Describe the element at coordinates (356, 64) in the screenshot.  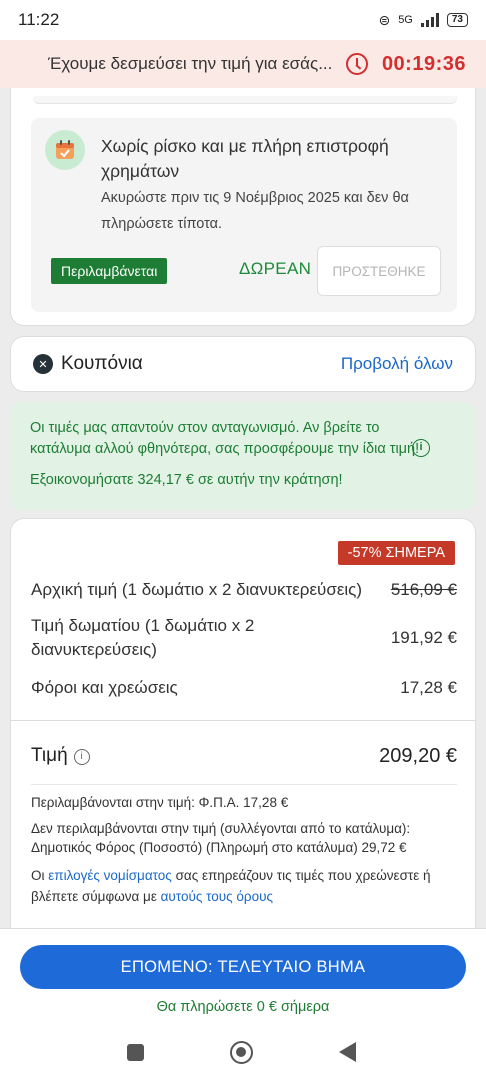
I see `clock-icon` at that location.